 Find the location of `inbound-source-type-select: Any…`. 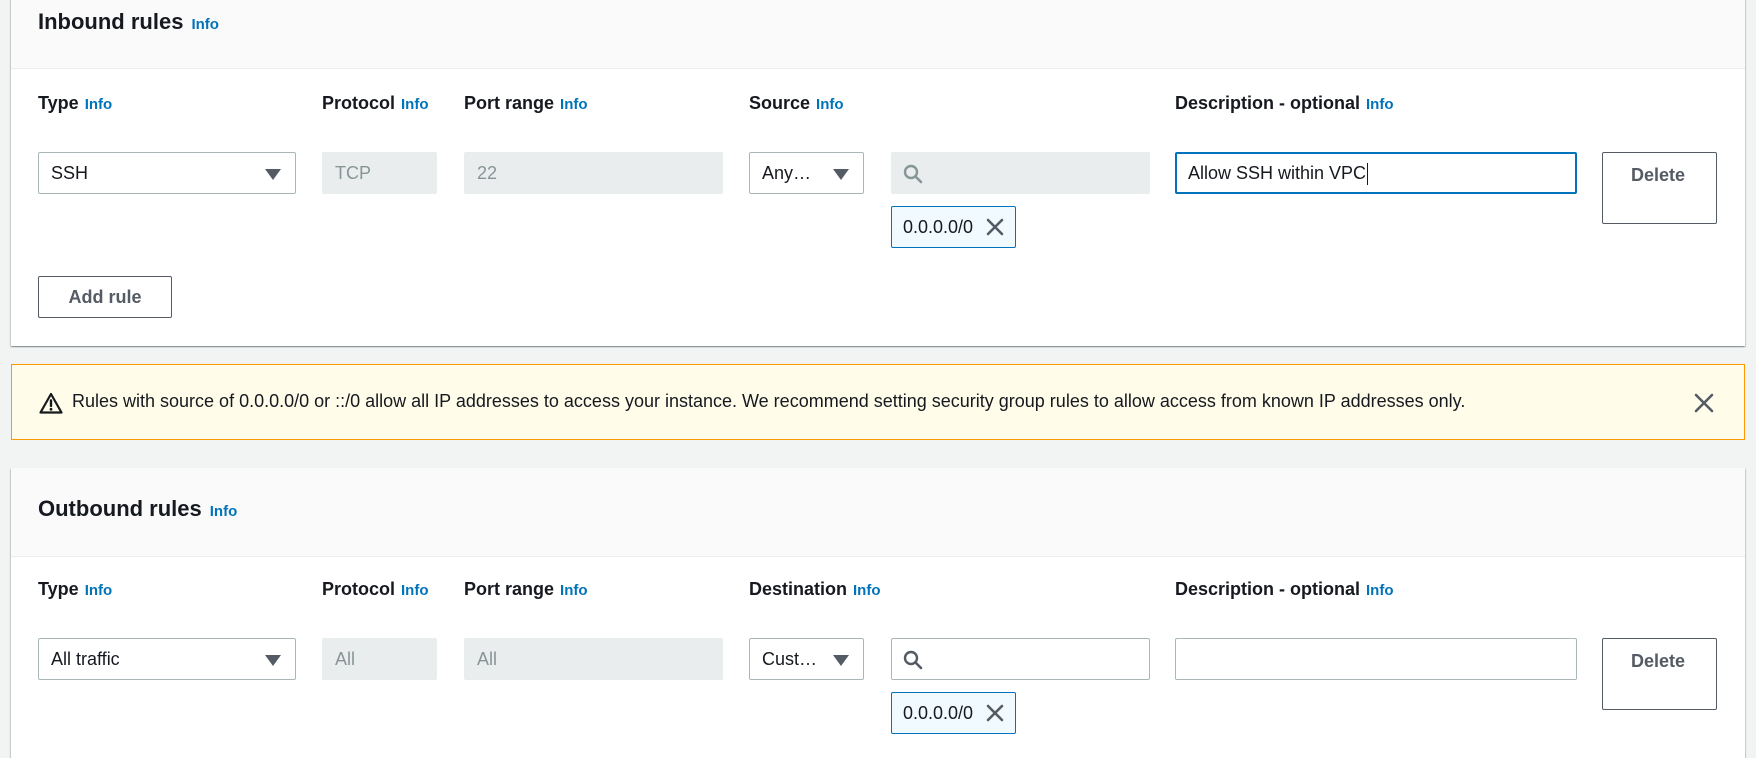

inbound-source-type-select: Any… is located at coordinates (806, 173).